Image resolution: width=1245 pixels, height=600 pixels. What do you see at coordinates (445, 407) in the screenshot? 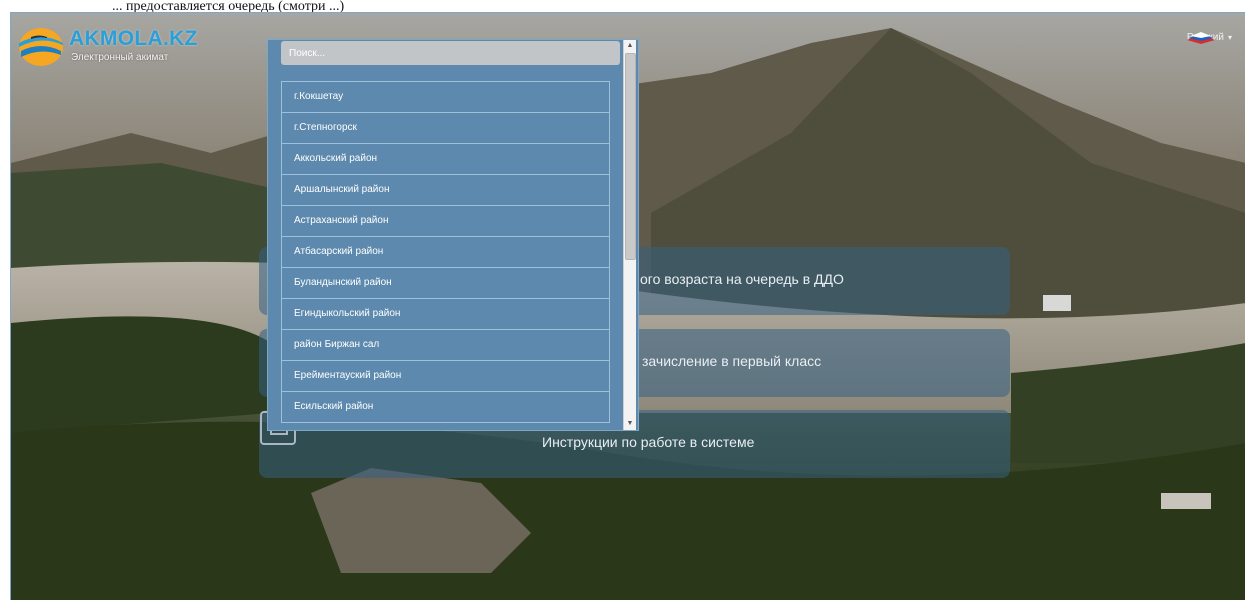
I see `list-item: Есильский район` at bounding box center [445, 407].